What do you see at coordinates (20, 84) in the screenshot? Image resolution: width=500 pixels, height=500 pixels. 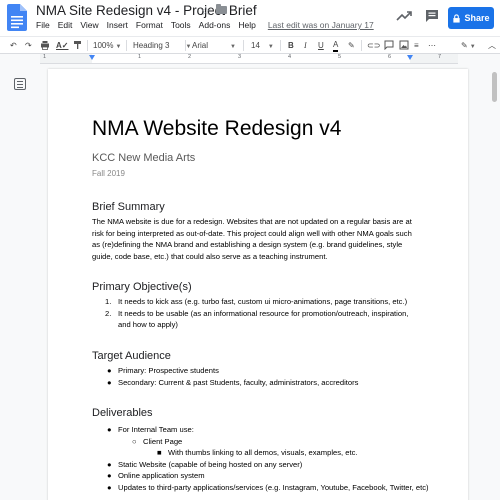 I see `document-outline-icon` at bounding box center [20, 84].